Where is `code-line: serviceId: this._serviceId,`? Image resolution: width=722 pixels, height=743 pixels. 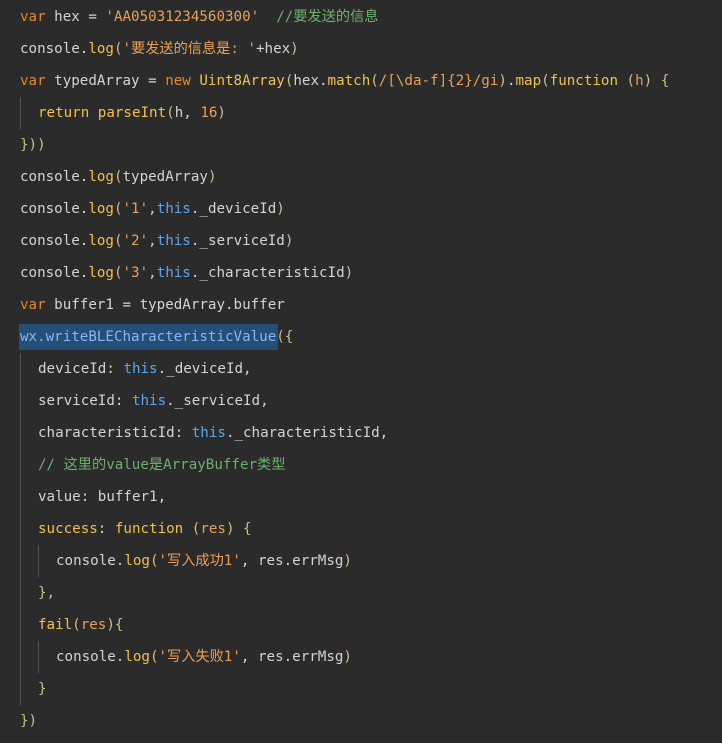 code-line: serviceId: this._serviceId, is located at coordinates (153, 401).